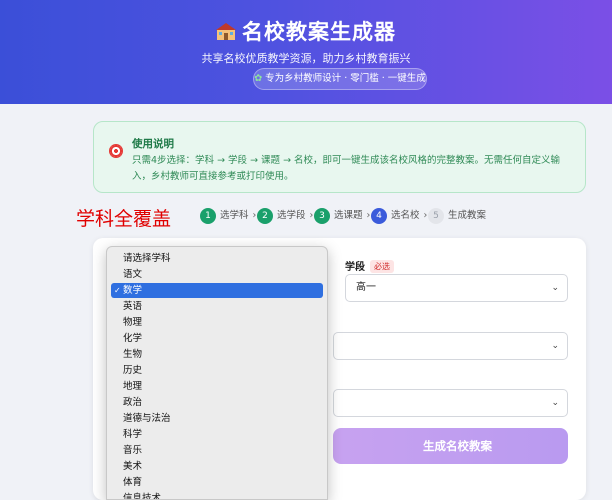 The height and width of the screenshot is (500, 612). I want to click on required-badge: 必选, so click(382, 266).